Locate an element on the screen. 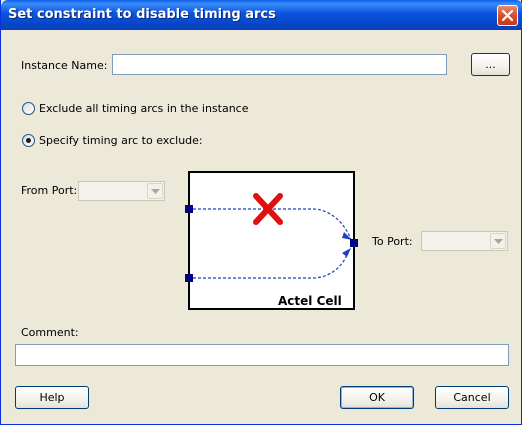 The width and height of the screenshot is (522, 425). specify-arc-radio is located at coordinates (28, 140).